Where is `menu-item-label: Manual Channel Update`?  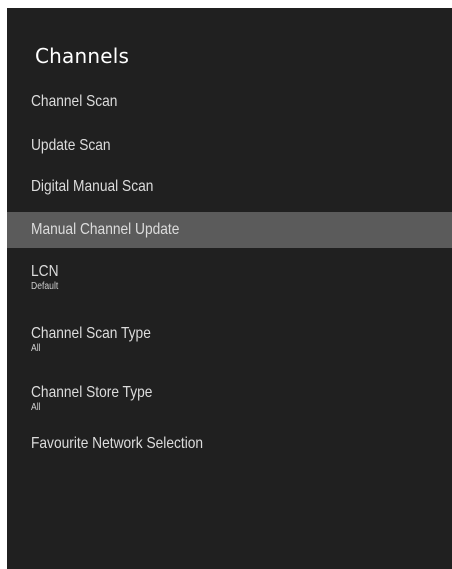
menu-item-label: Manual Channel Update is located at coordinates (105, 229).